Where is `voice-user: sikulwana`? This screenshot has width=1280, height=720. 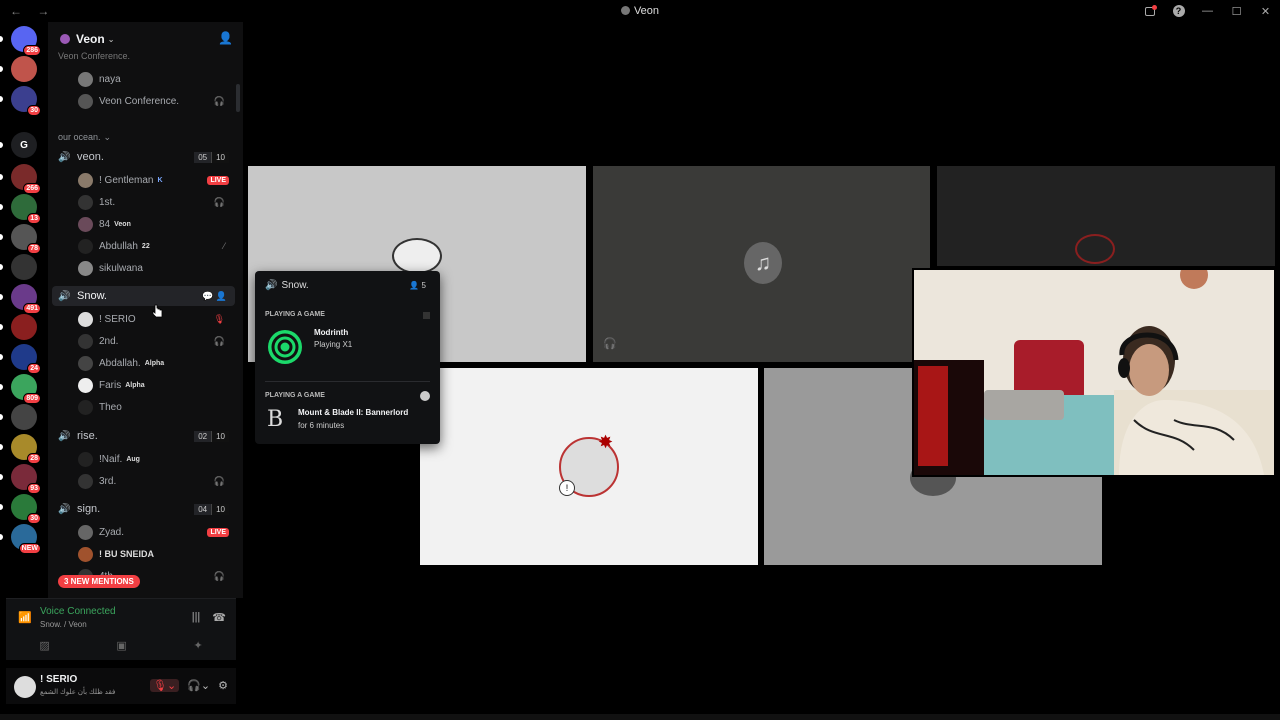 voice-user: sikulwana is located at coordinates (142, 268).